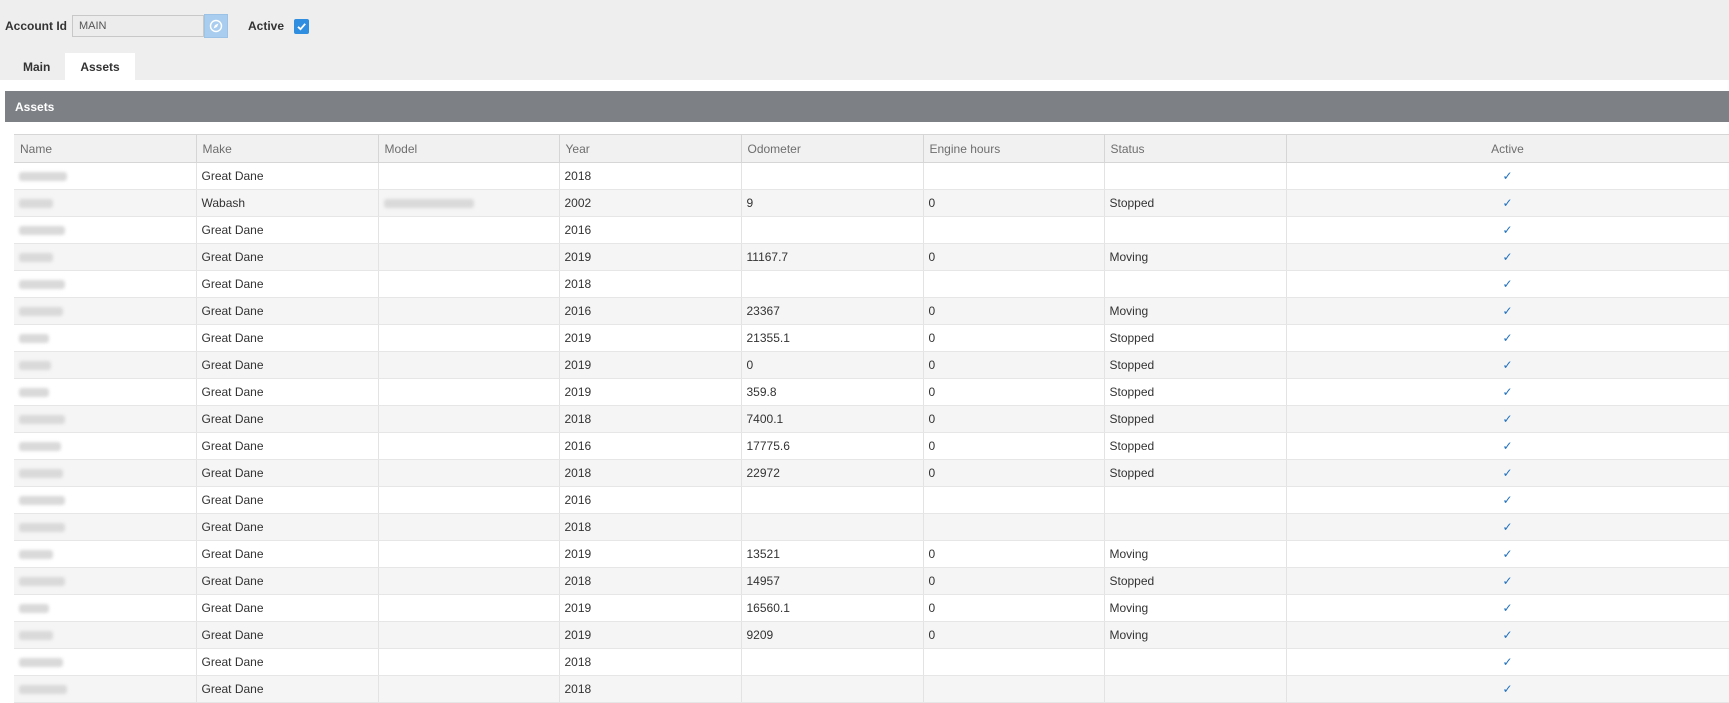  What do you see at coordinates (871, 257) in the screenshot?
I see `table-row: Great Dane 2019 11167.7 0 Moving ✓` at bounding box center [871, 257].